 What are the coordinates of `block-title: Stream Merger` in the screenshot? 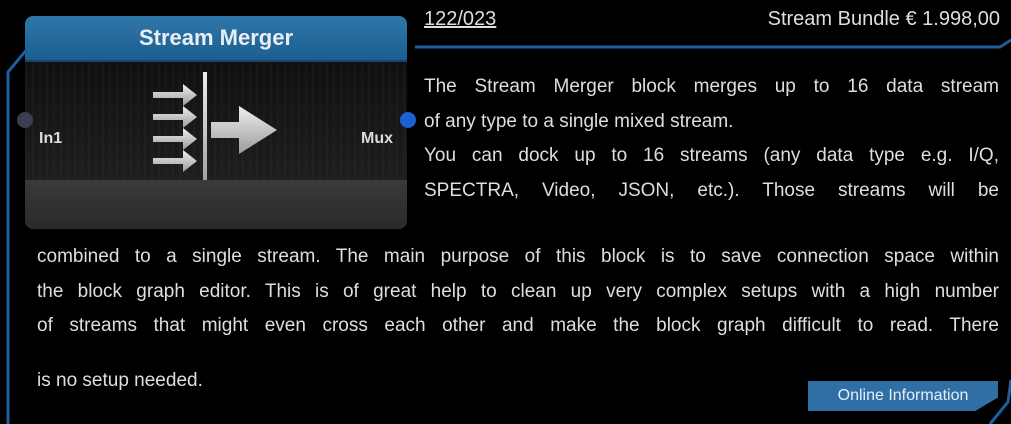 It's located at (216, 39).